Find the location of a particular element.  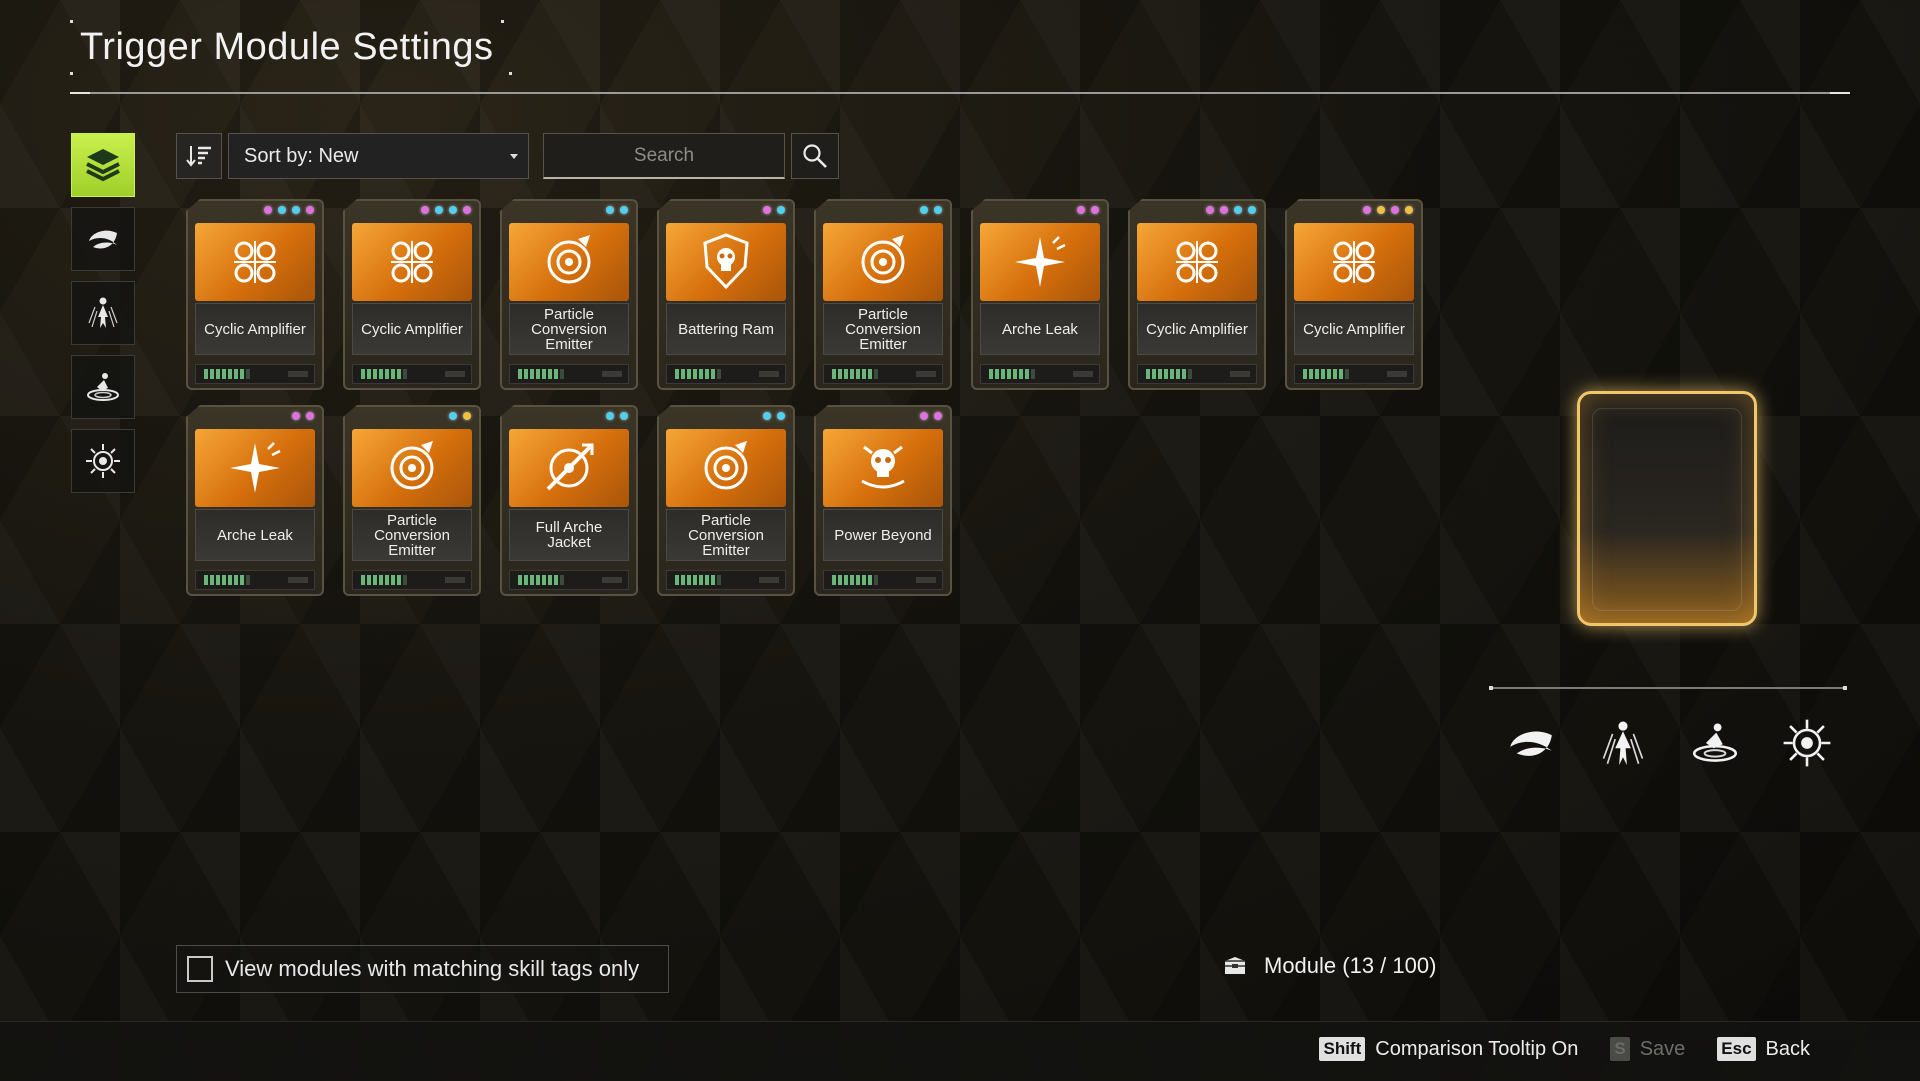

crosshair-icon is located at coordinates (570, 467).